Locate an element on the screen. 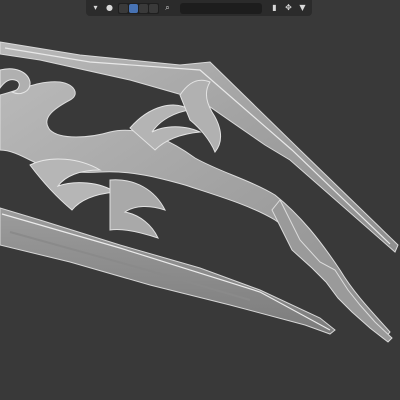 The image size is (400, 400). shading-mode-group is located at coordinates (138, 8).